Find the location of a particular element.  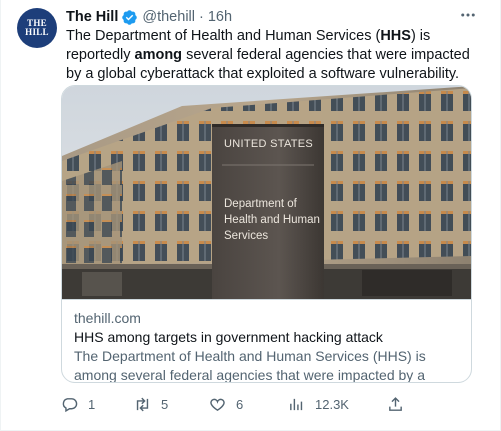

reply-icon is located at coordinates (74, 404).